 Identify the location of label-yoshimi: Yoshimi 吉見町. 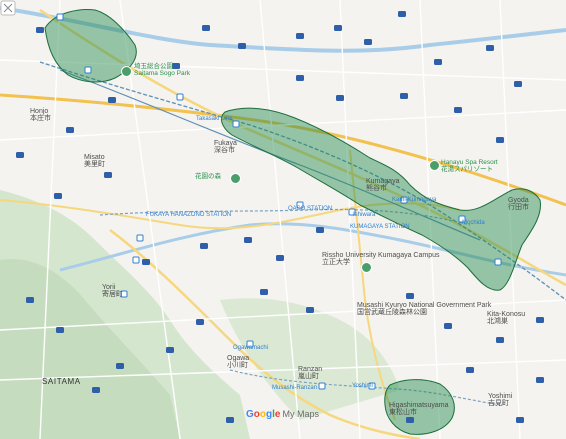
(500, 400).